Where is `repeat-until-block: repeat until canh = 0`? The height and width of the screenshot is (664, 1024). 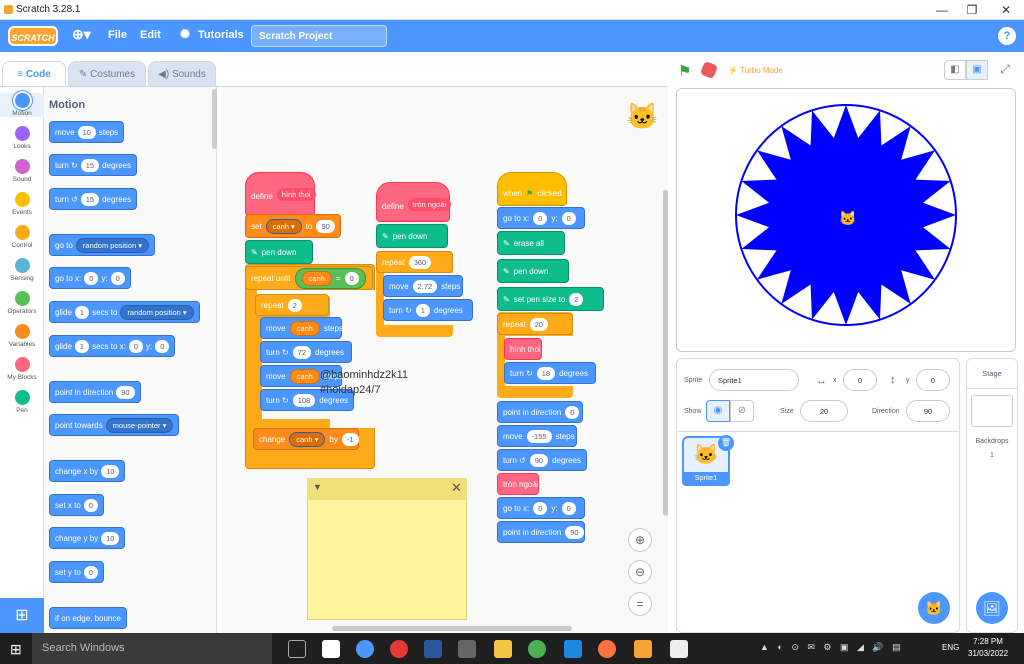
repeat-until-block: repeat until canh = 0 is located at coordinates (309, 278).